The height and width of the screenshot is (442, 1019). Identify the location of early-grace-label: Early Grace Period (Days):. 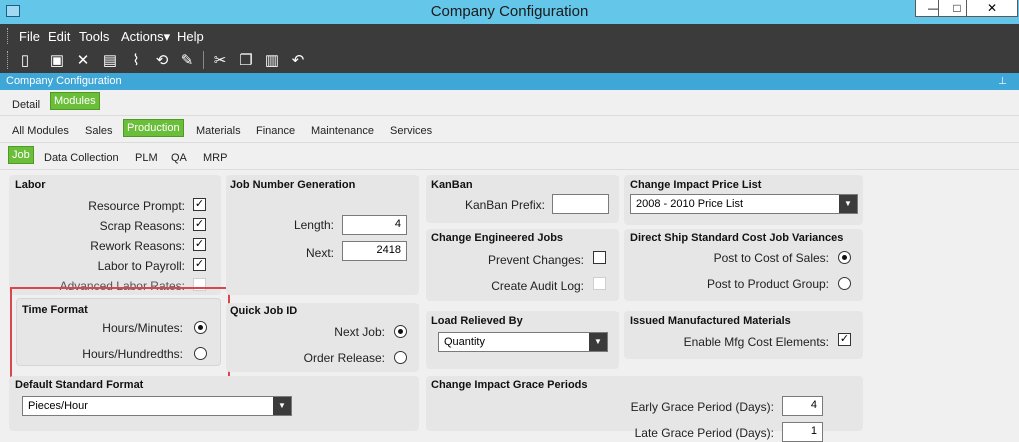
(702, 407).